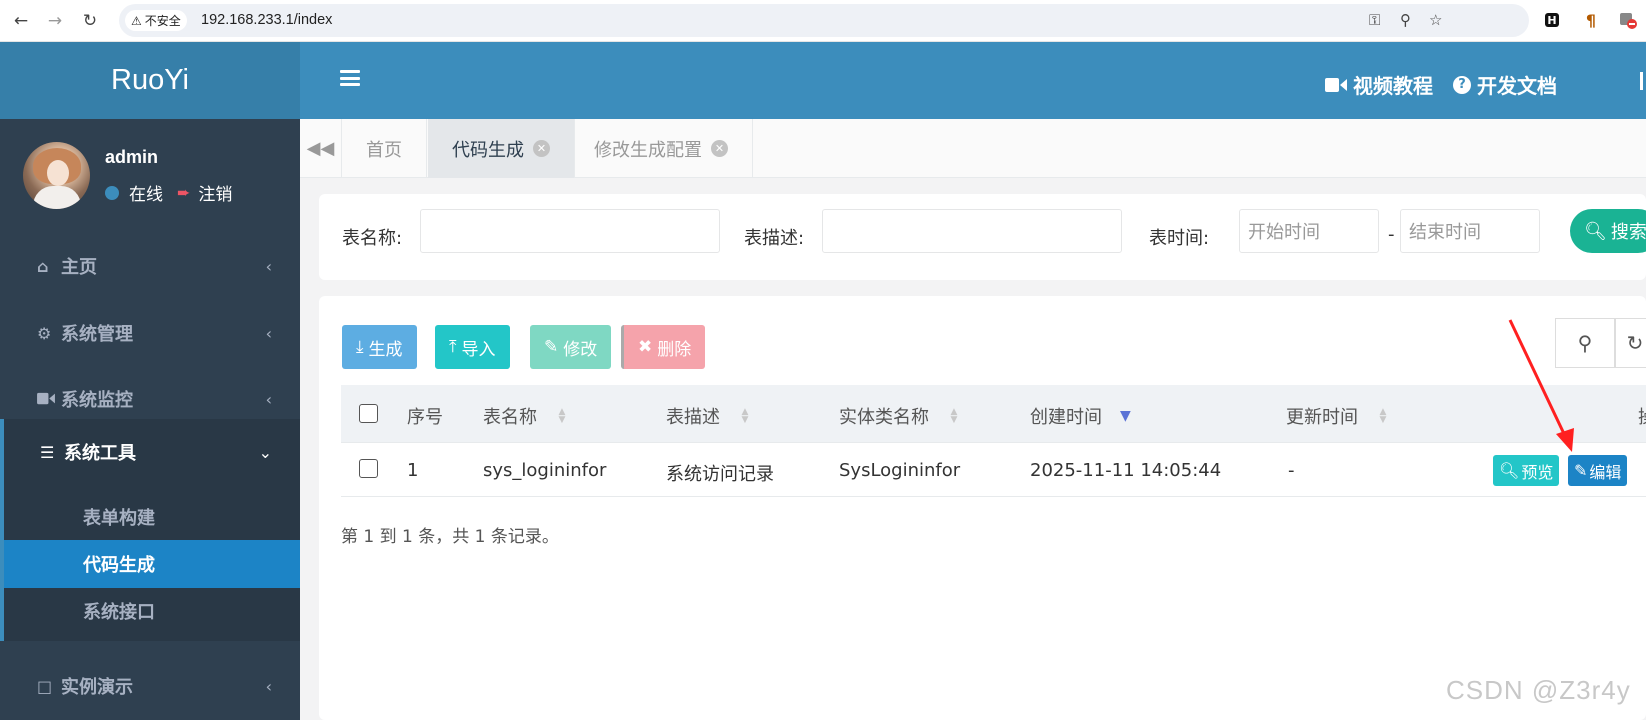  What do you see at coordinates (413, 470) in the screenshot?
I see `cell-index: 1` at bounding box center [413, 470].